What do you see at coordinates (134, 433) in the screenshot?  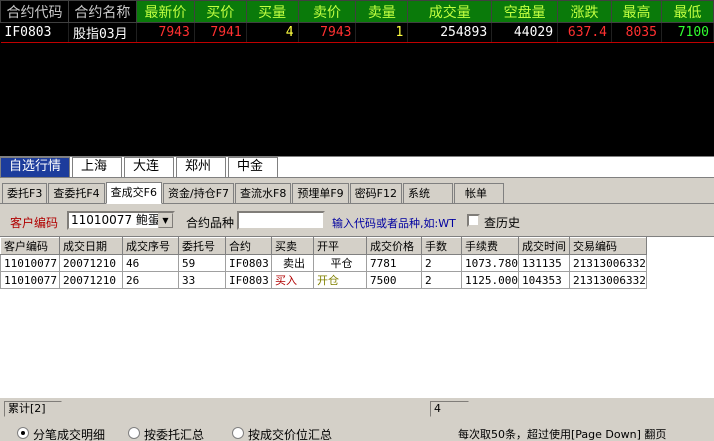 I see `radio-by-order` at bounding box center [134, 433].